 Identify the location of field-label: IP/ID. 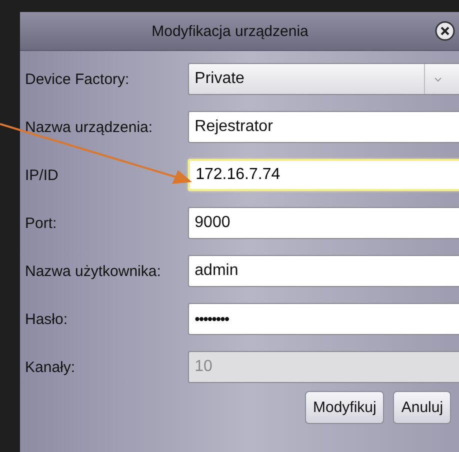
(42, 175).